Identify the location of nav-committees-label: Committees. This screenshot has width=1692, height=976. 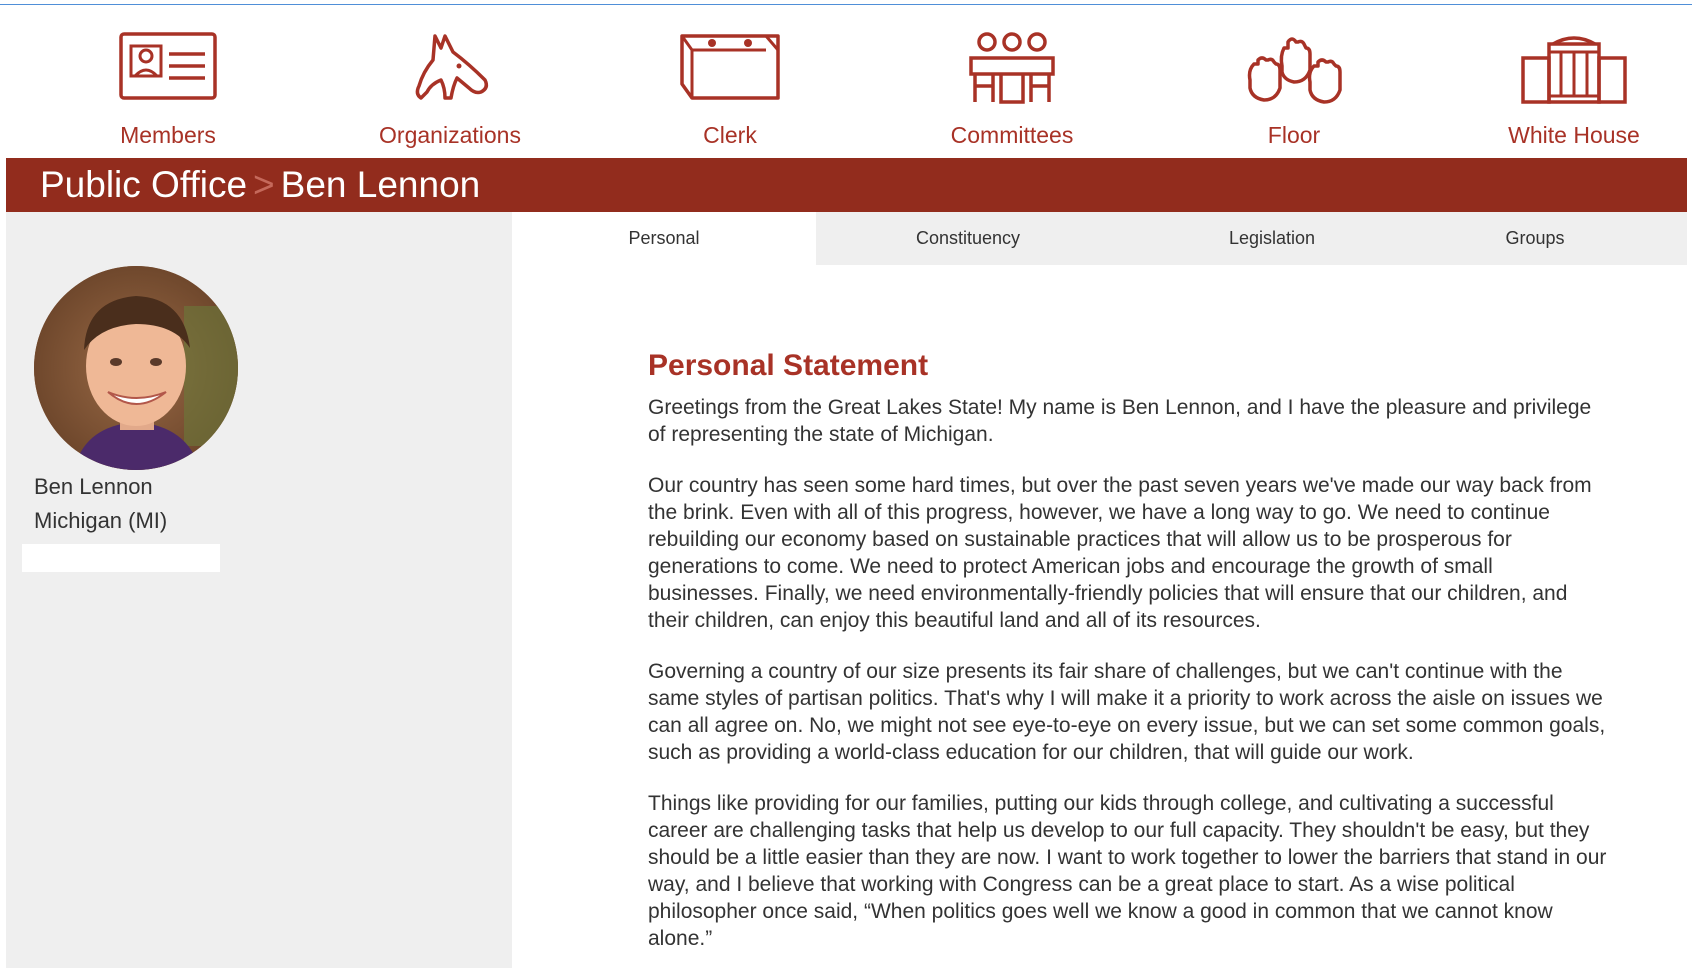
(1012, 135).